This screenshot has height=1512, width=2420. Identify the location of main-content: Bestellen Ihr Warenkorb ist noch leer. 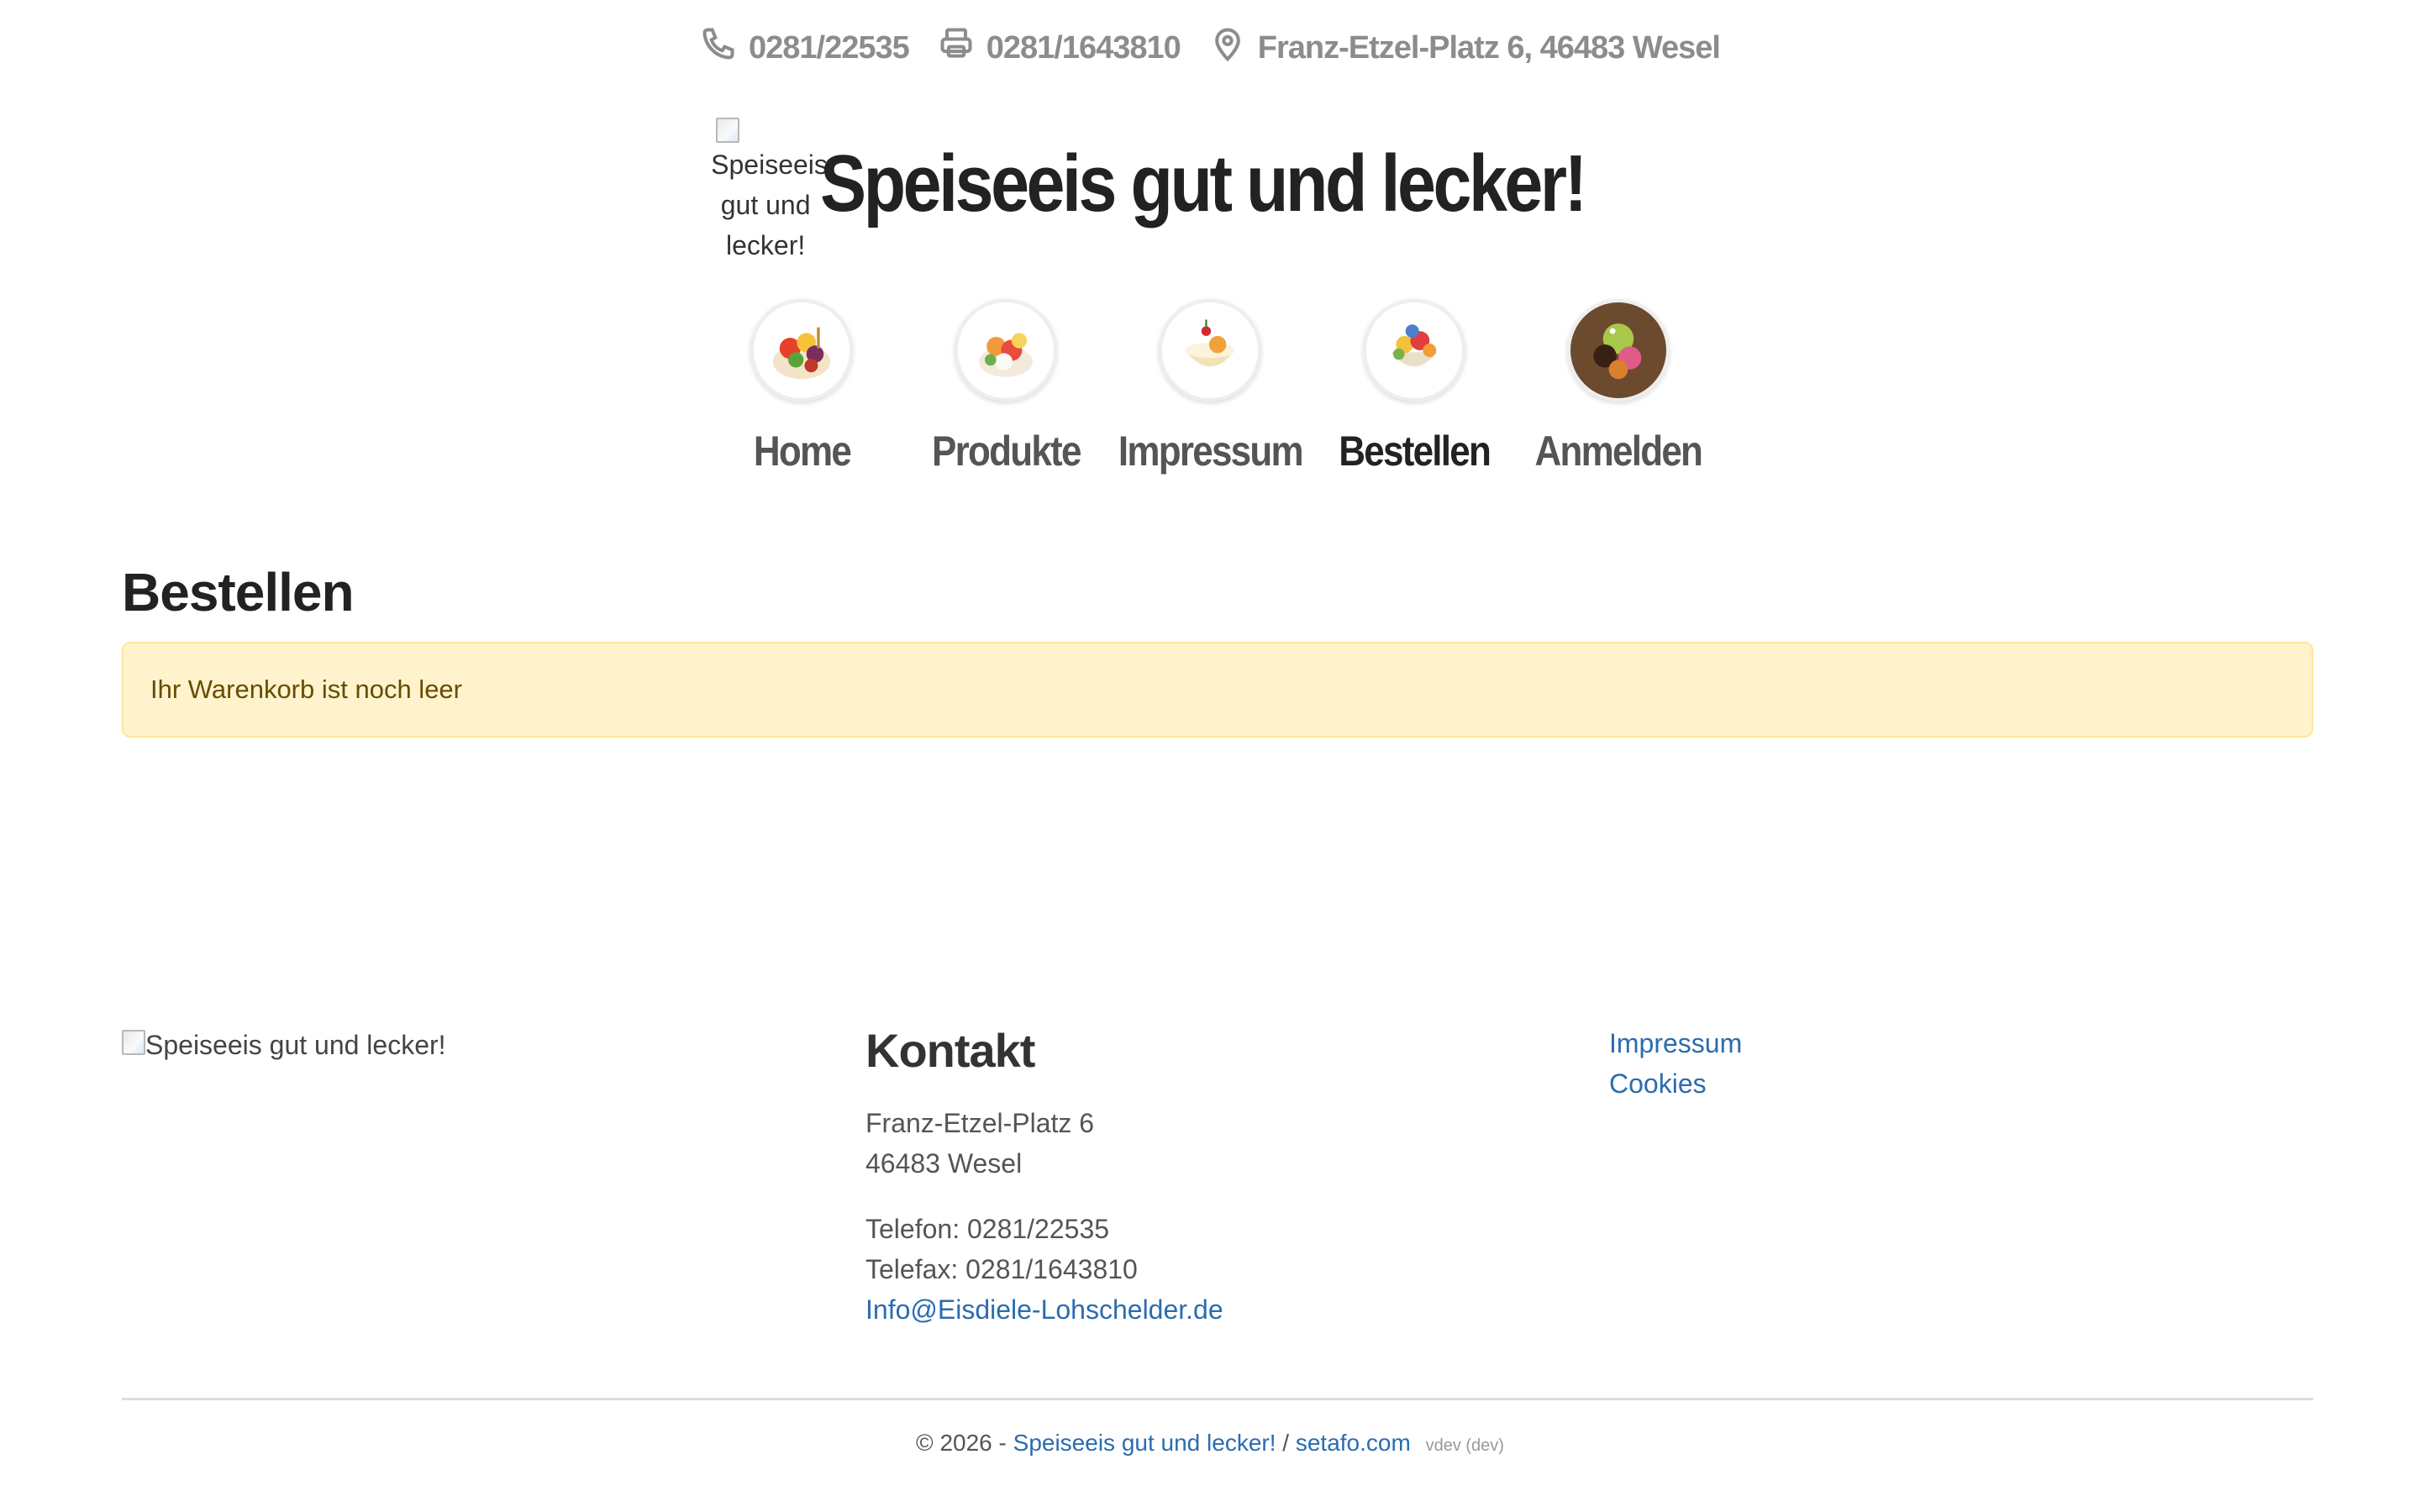
(1217, 649).